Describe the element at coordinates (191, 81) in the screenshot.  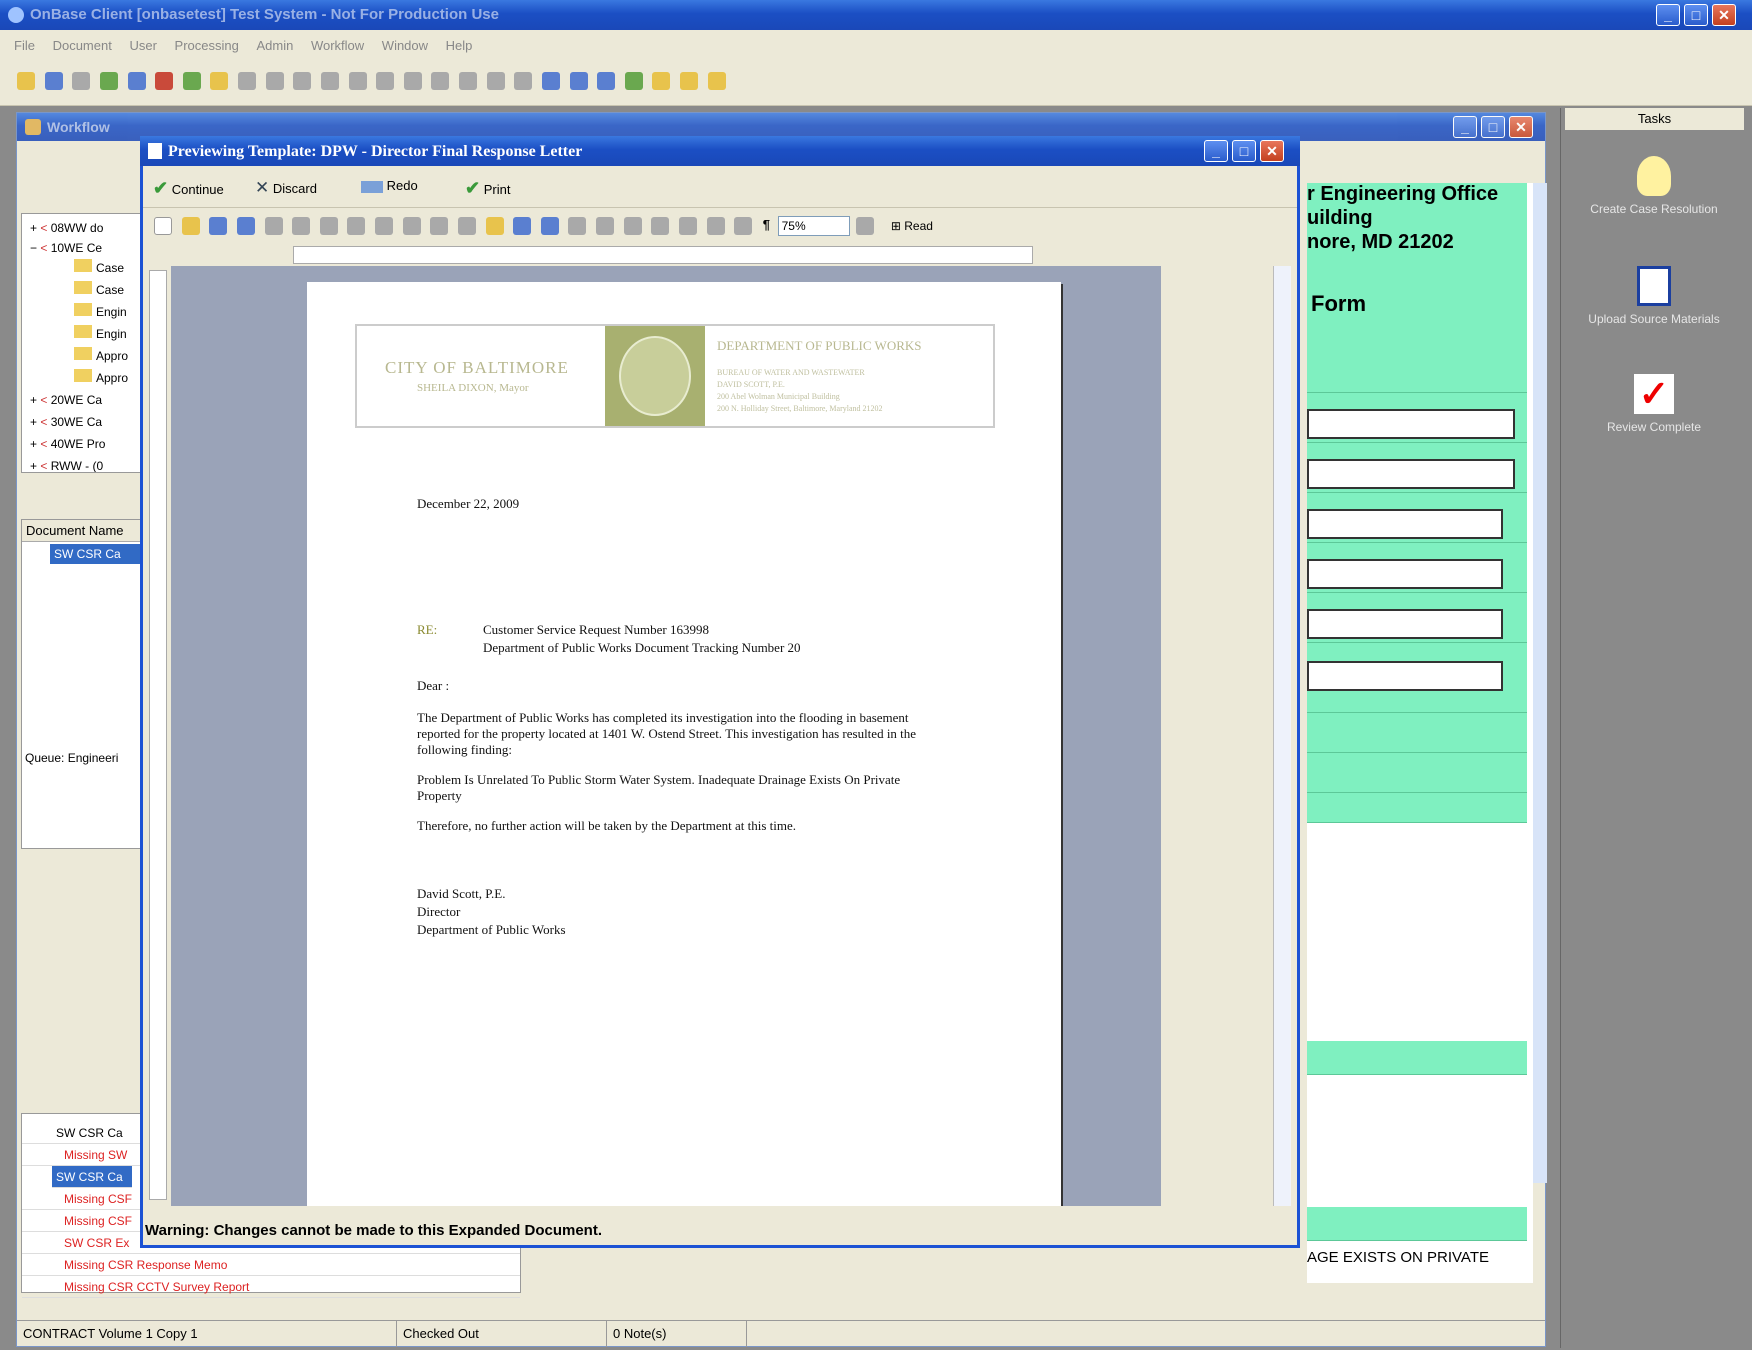
I see `share-icon` at that location.